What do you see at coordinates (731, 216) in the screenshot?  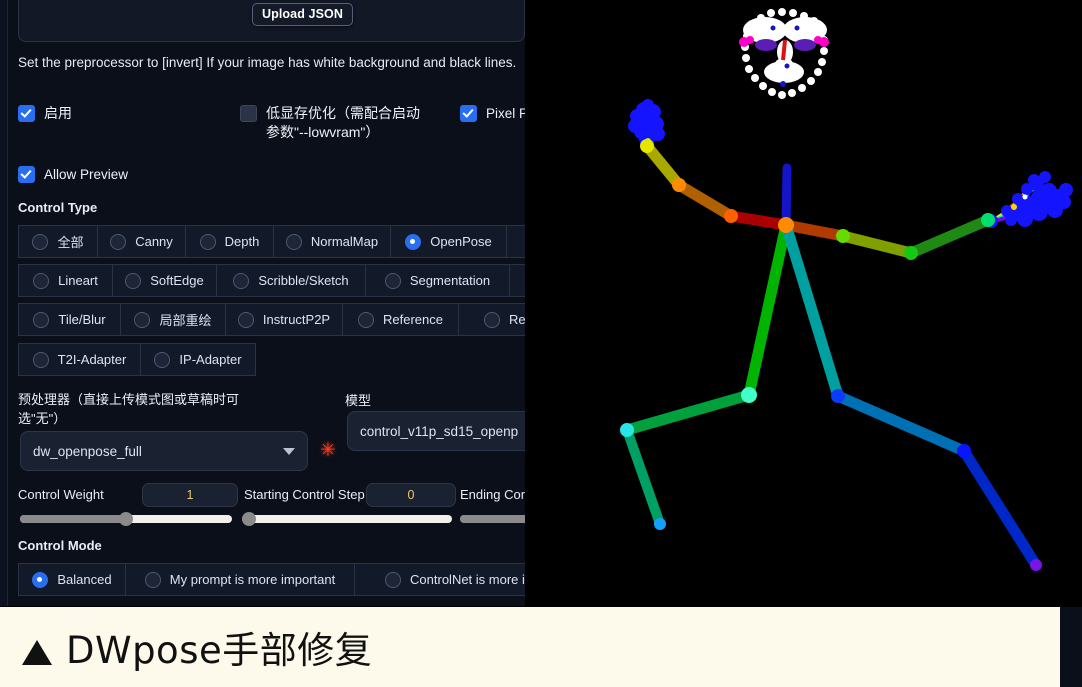 I see `joint-shoulder-right` at bounding box center [731, 216].